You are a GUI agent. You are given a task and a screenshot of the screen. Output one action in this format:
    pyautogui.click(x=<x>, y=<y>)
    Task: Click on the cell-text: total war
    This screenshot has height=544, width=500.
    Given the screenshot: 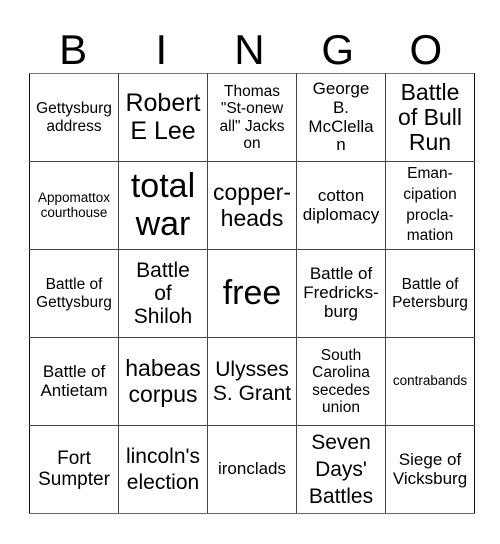 What is the action you would take?
    pyautogui.click(x=163, y=205)
    